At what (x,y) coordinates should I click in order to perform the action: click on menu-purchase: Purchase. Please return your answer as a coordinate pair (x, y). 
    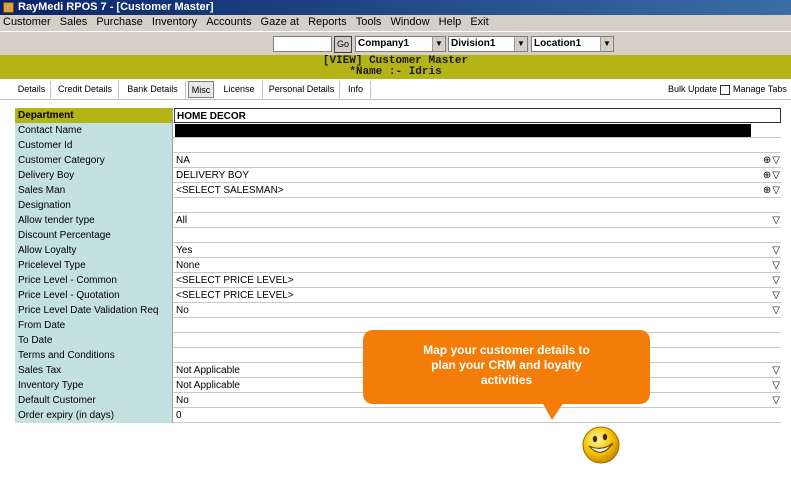
    Looking at the image, I should click on (119, 22).